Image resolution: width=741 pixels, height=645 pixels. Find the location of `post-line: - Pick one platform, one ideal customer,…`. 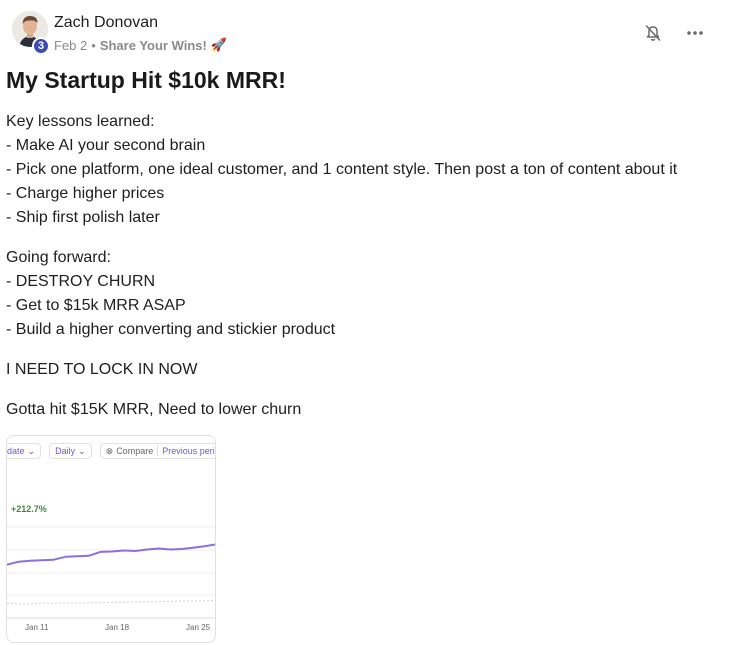

post-line: - Pick one platform, one ideal customer,… is located at coordinates (342, 169).